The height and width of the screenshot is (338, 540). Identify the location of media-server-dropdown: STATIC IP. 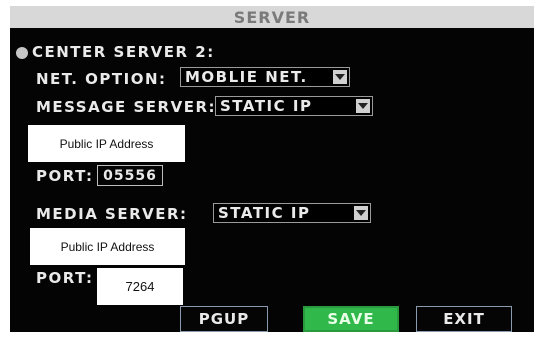
(292, 213).